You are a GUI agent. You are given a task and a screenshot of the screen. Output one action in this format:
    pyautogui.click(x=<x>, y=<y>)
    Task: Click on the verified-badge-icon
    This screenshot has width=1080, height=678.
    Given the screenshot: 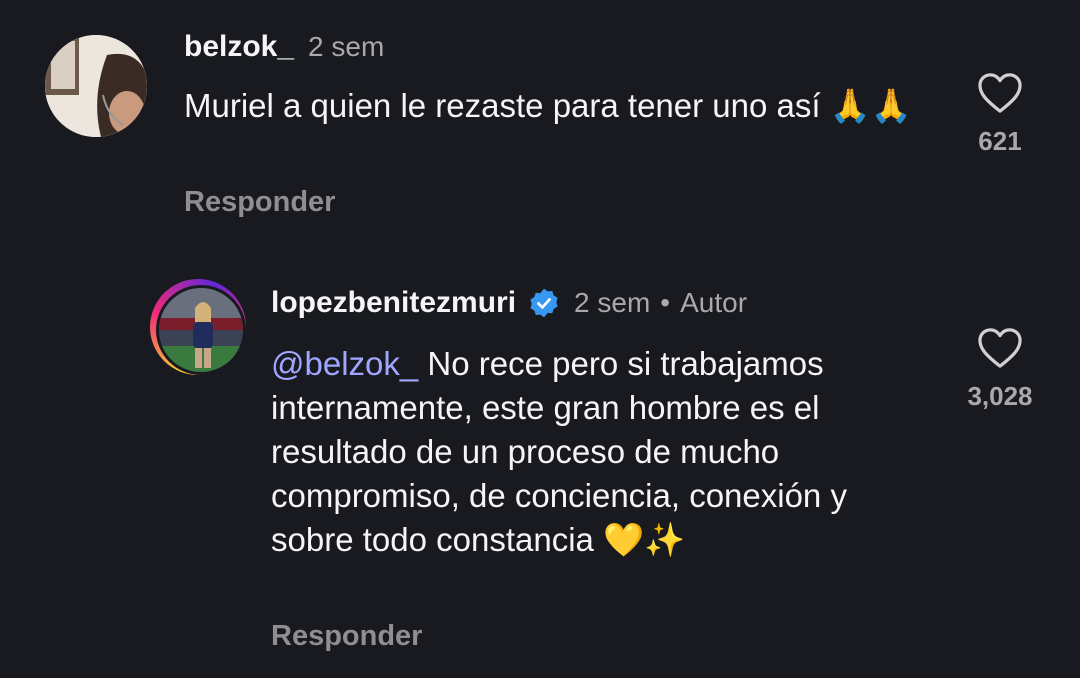 What is the action you would take?
    pyautogui.click(x=544, y=303)
    